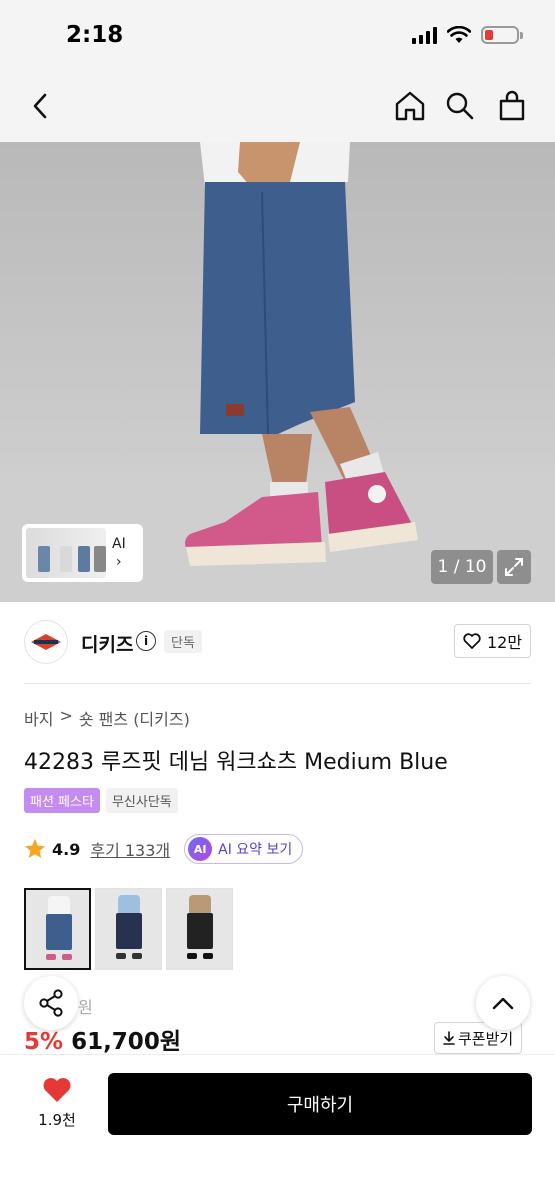 This screenshot has width=555, height=1200. I want to click on download-icon, so click(449, 1038).